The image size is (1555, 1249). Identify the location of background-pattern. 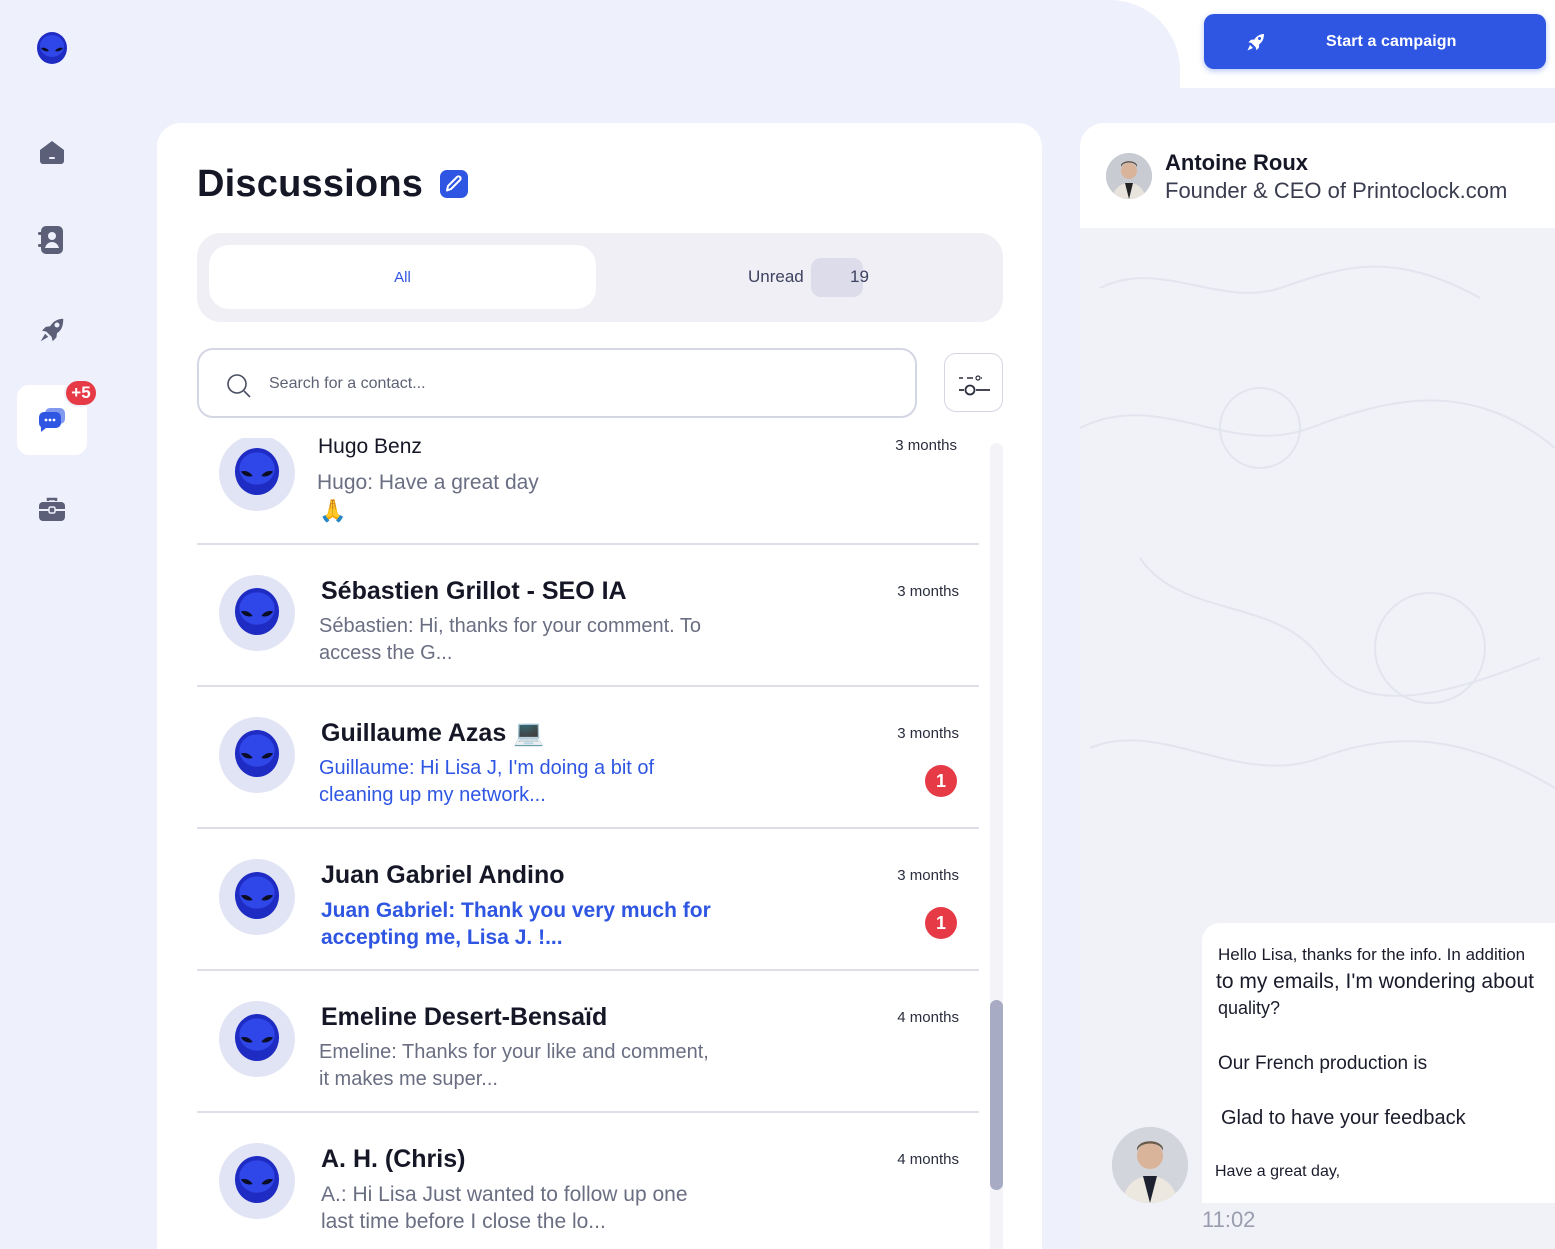
(1317, 527).